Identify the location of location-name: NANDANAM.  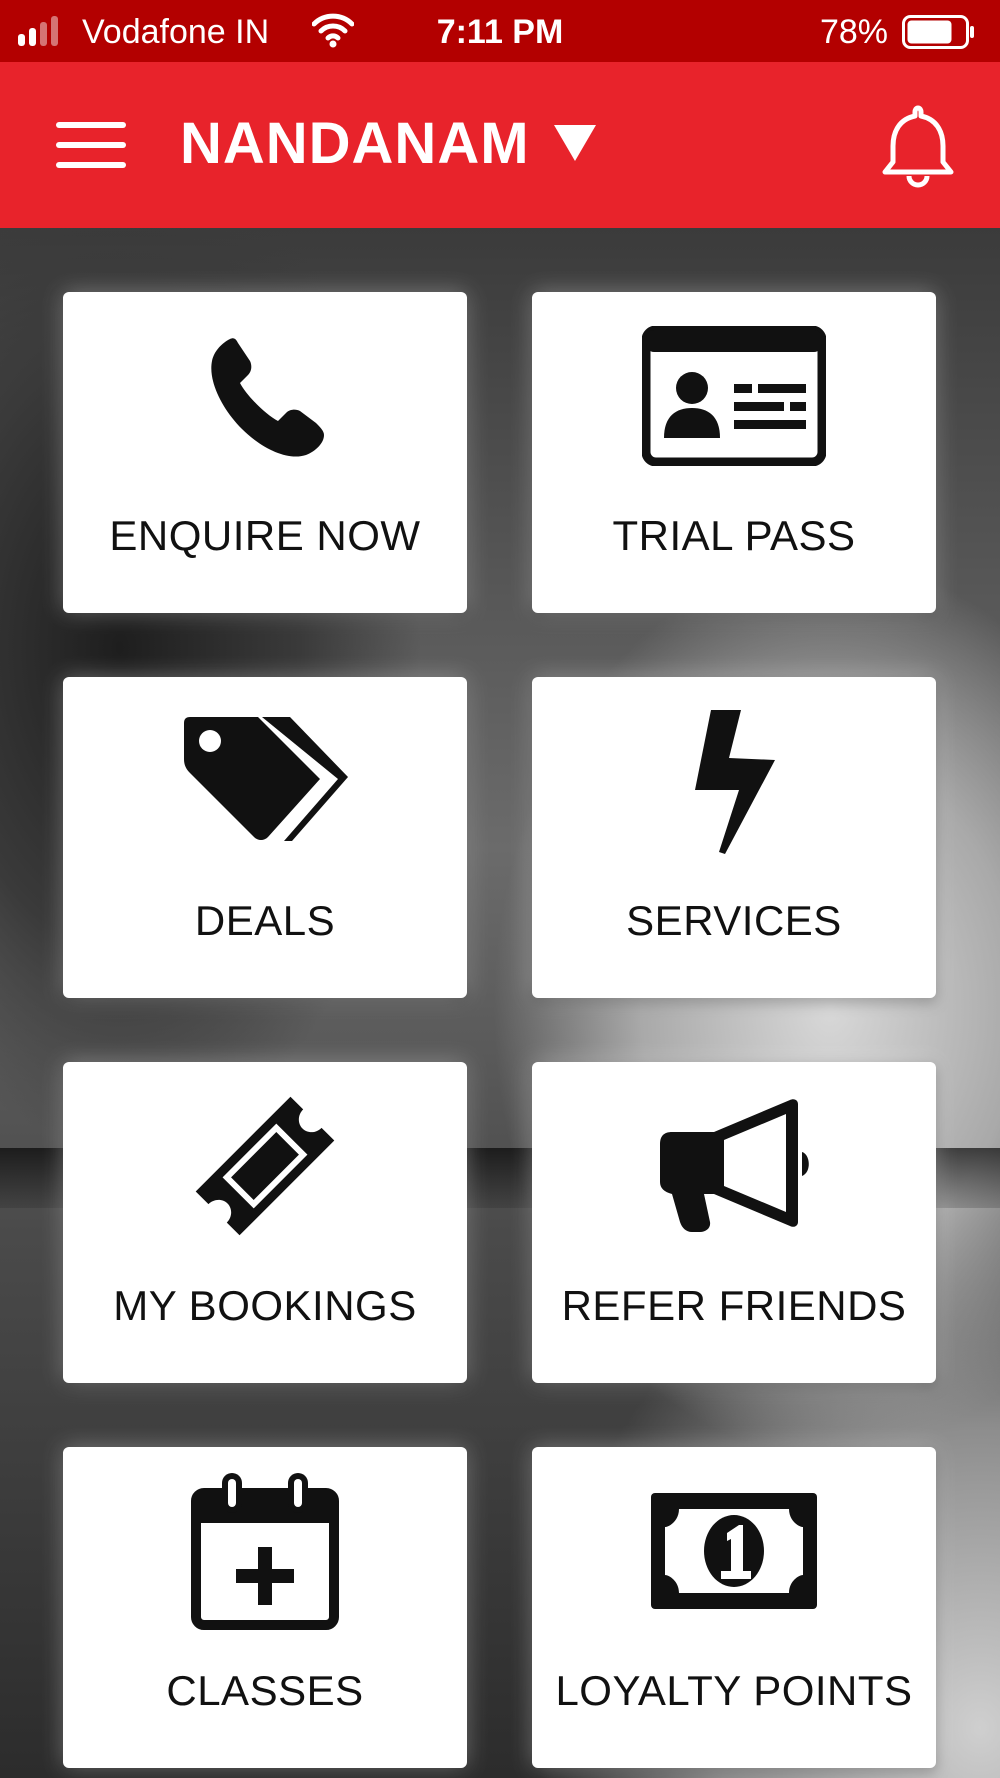
(355, 143).